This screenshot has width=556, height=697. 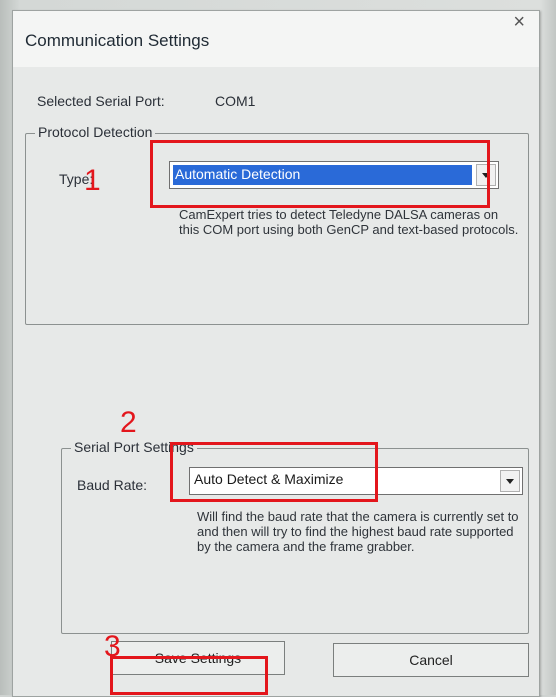 What do you see at coordinates (112, 485) in the screenshot?
I see `baud-rate-label: Baud Rate:` at bounding box center [112, 485].